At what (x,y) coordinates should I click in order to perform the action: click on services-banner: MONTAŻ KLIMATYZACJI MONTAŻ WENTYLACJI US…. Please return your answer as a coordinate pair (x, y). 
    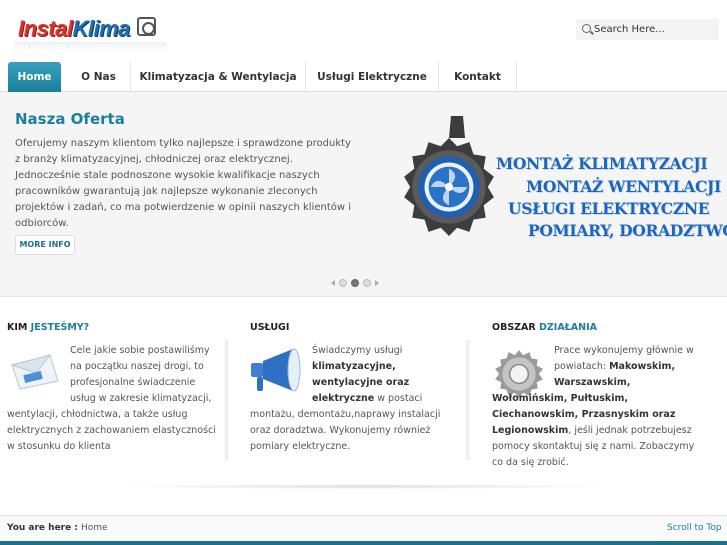
    Looking at the image, I should click on (559, 197).